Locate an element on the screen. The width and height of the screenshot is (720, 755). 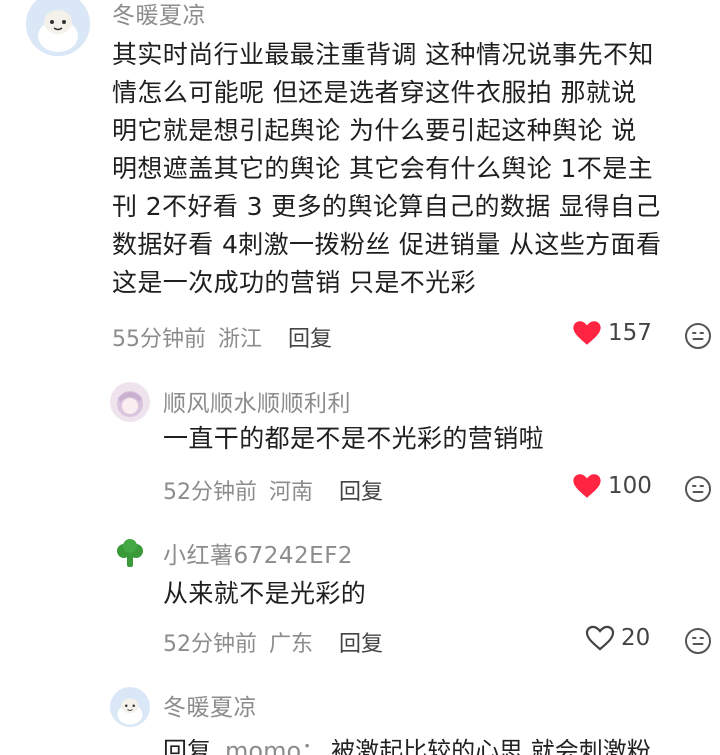
reply-location: 河南 is located at coordinates (291, 492).